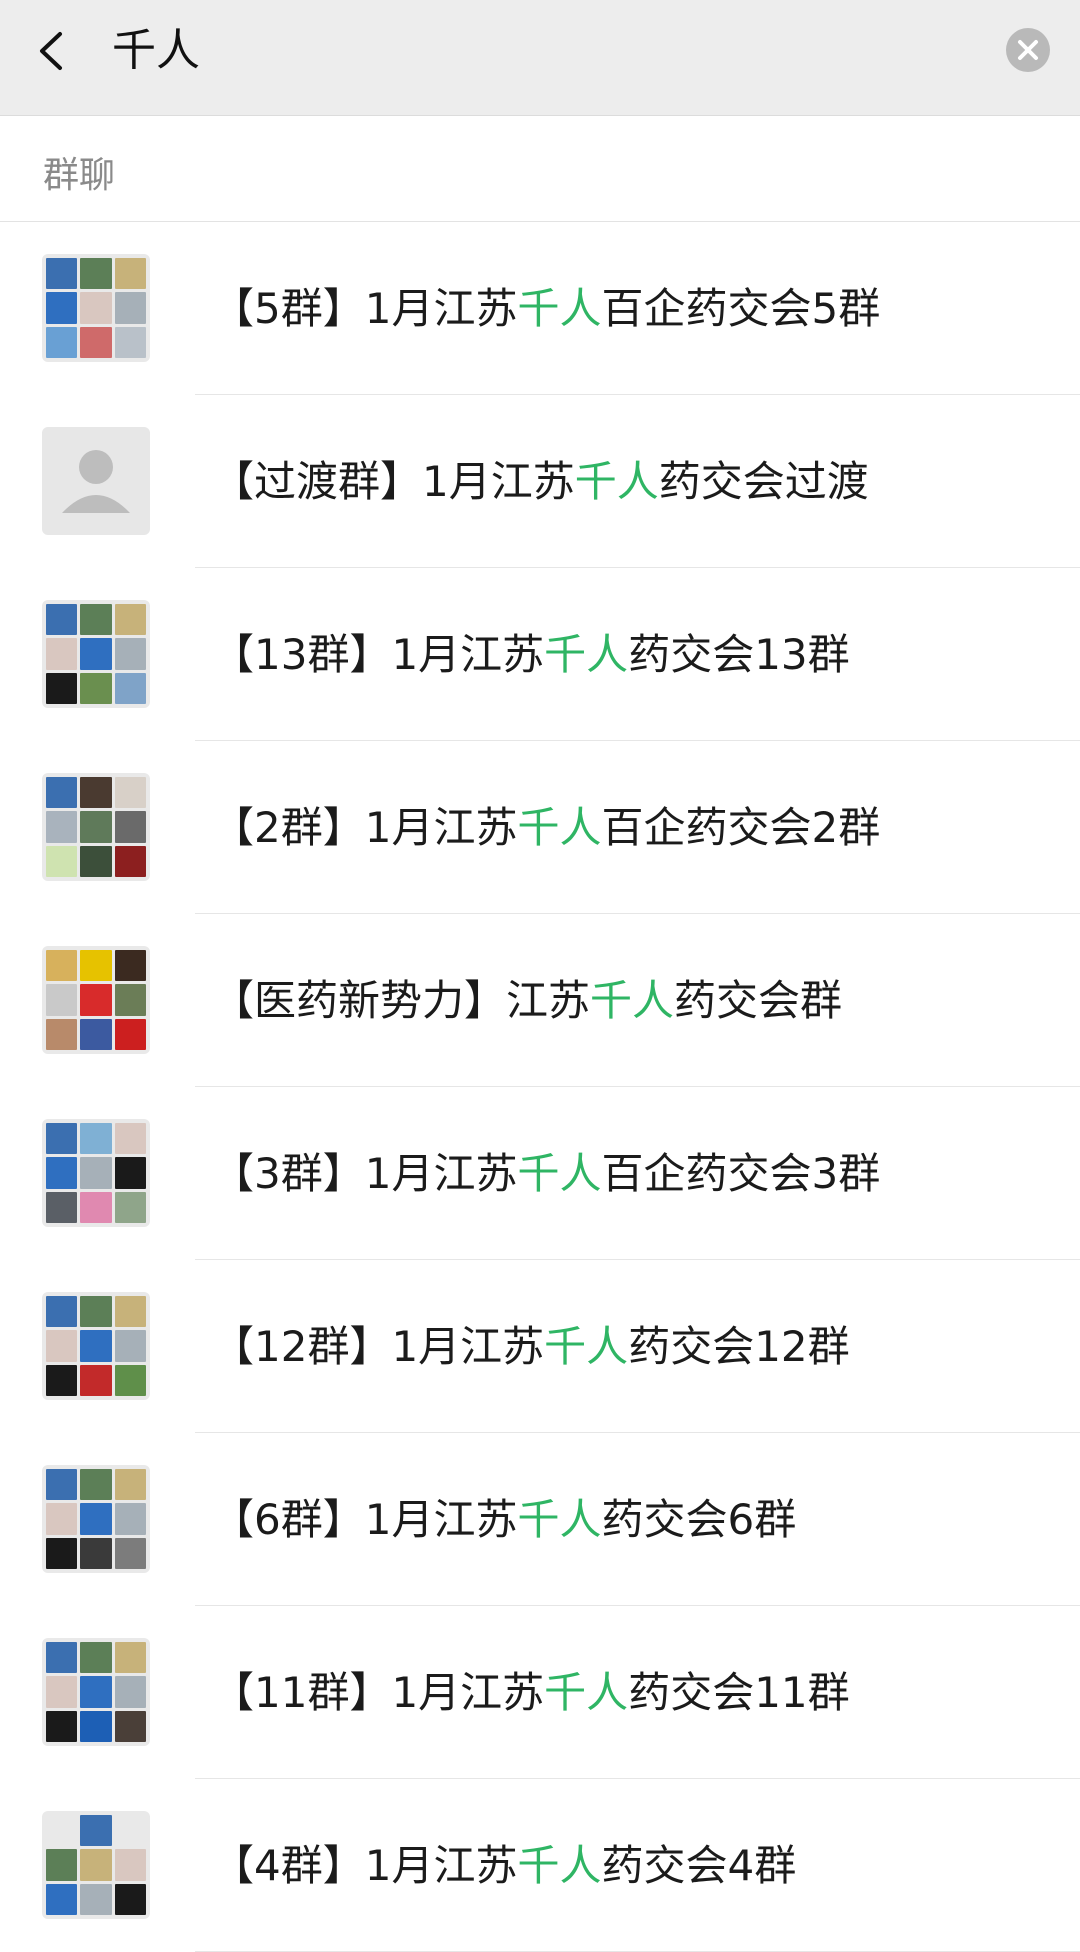 This screenshot has height=1952, width=1080. What do you see at coordinates (378, 1346) in the screenshot?
I see `title-prefix: 【12群】1月江苏` at bounding box center [378, 1346].